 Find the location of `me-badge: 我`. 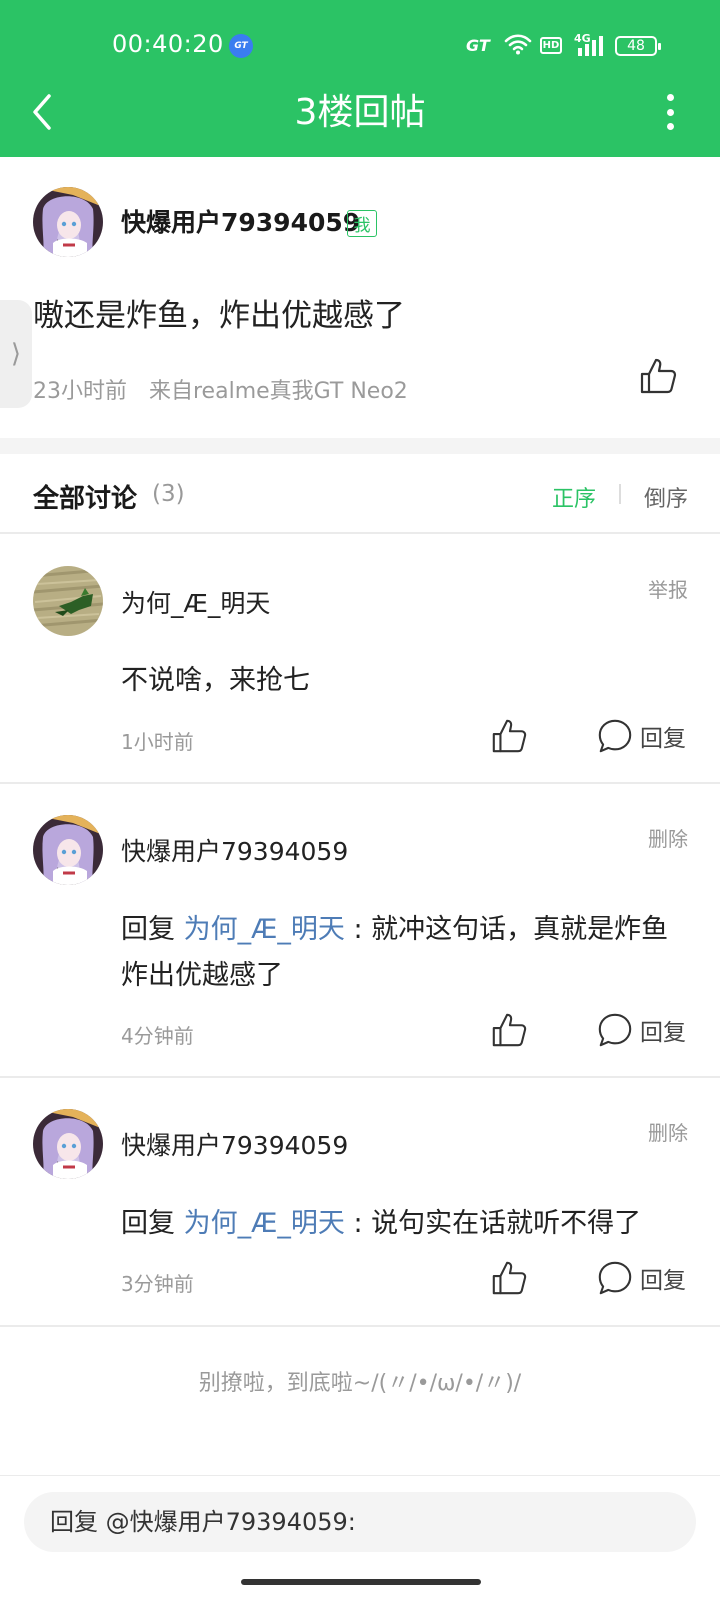

me-badge: 我 is located at coordinates (362, 223).